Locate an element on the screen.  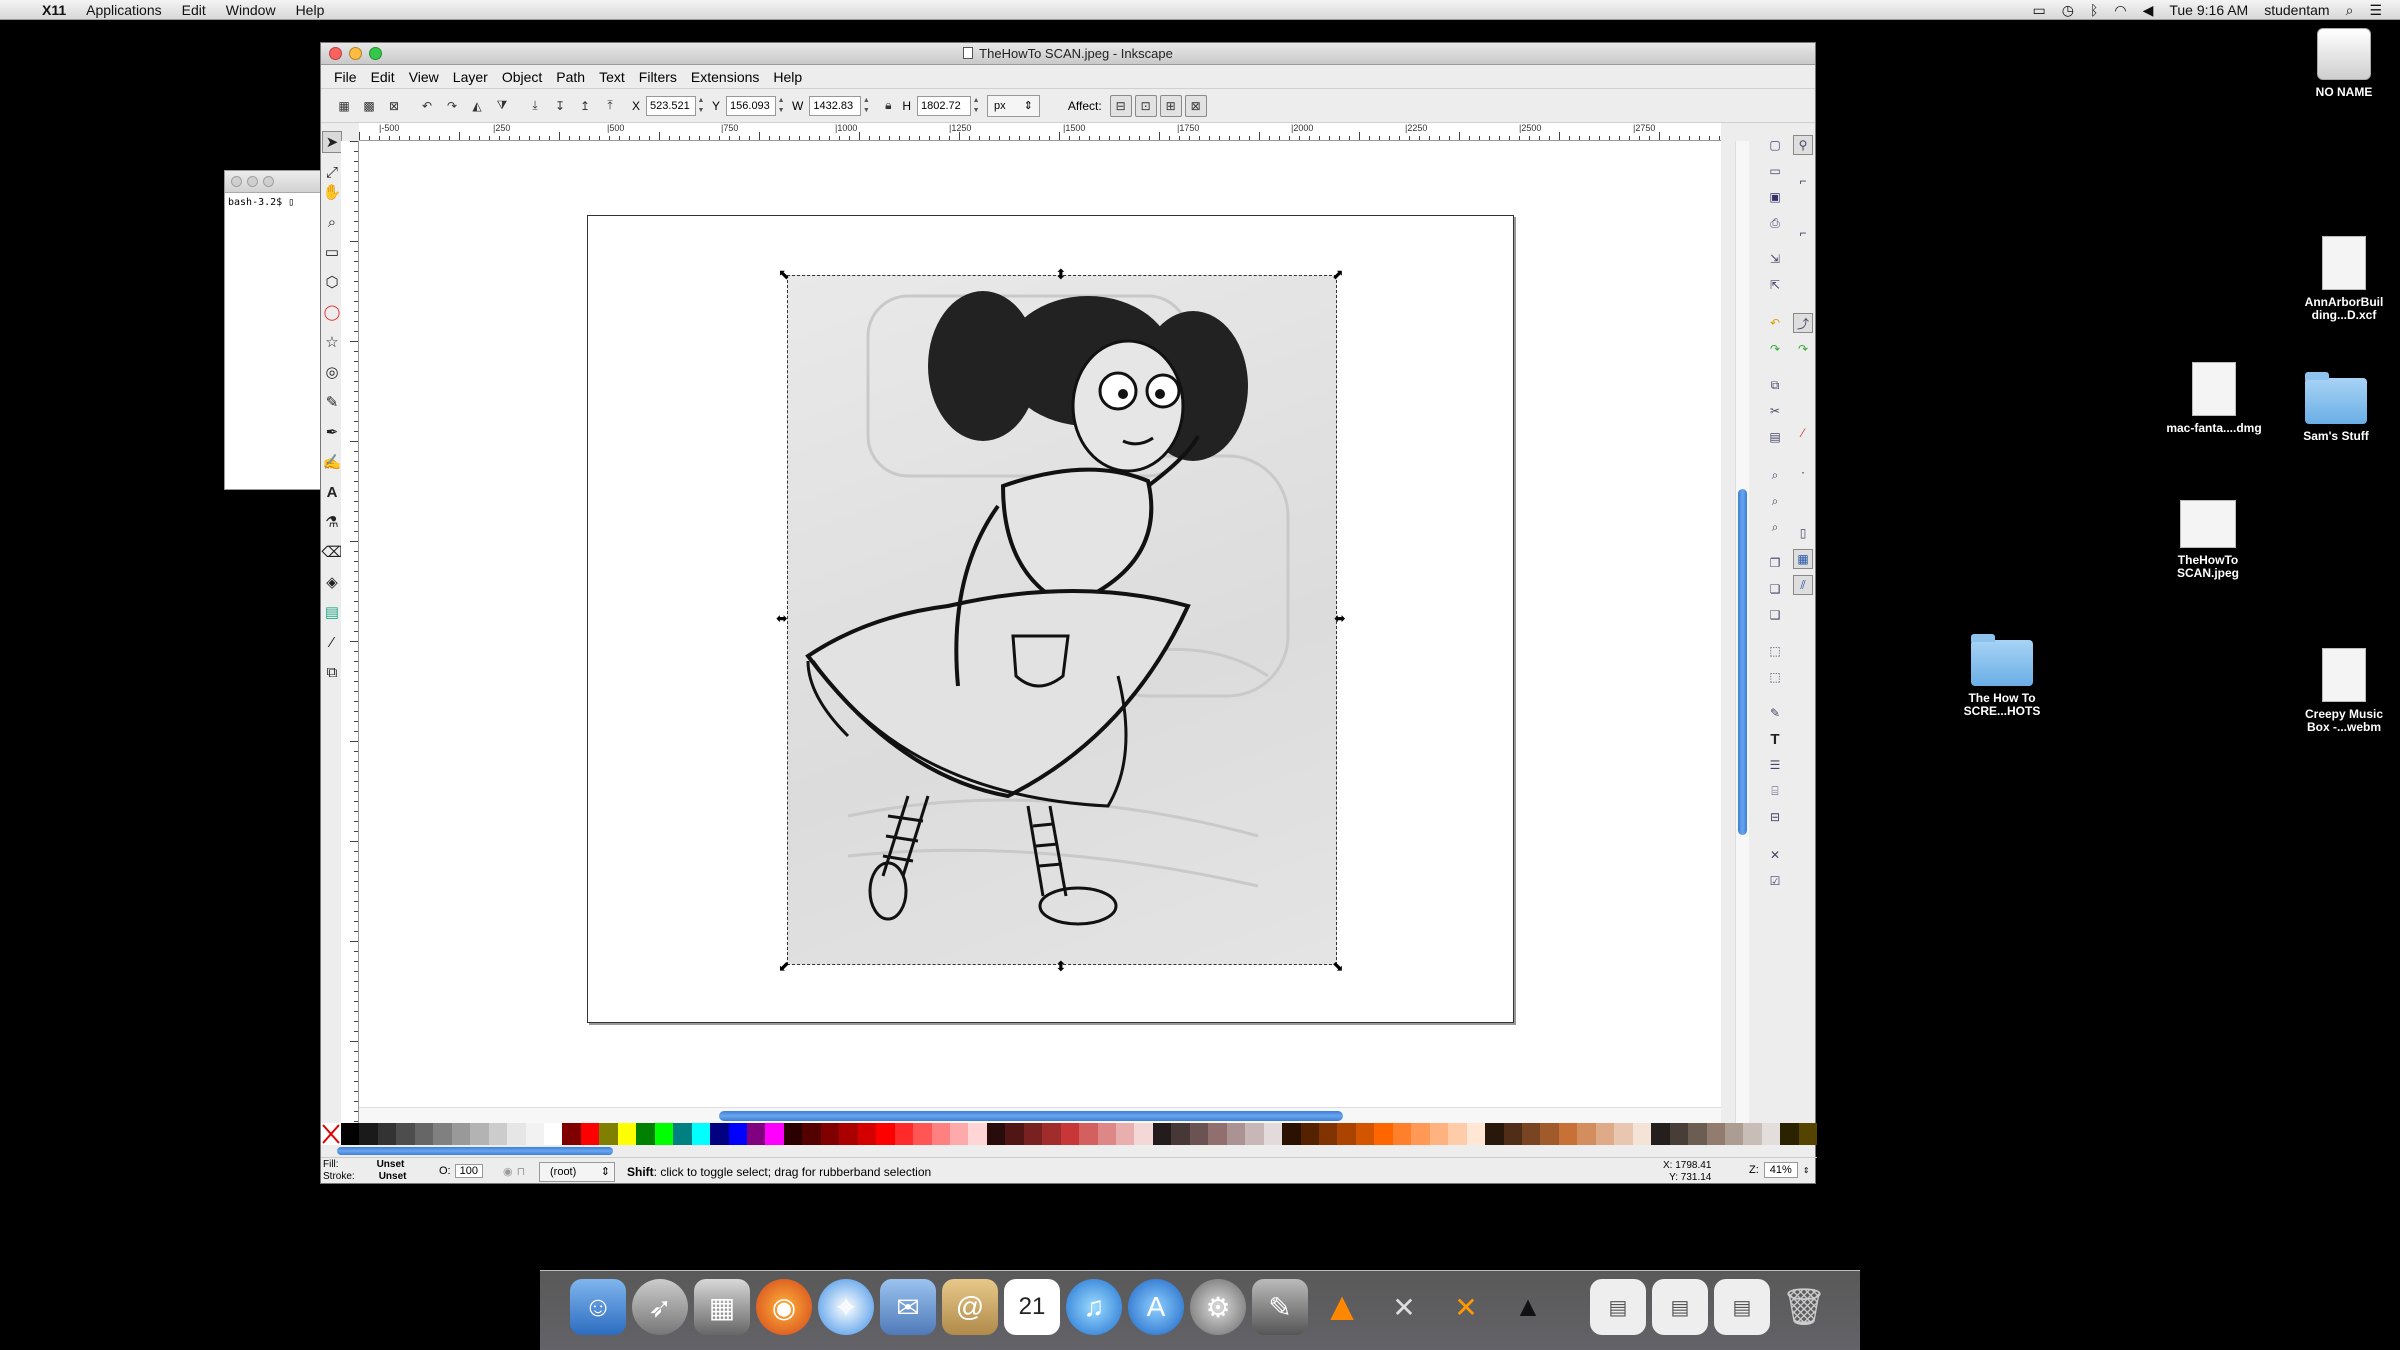
zoom-input: 41% is located at coordinates (1780, 1170).